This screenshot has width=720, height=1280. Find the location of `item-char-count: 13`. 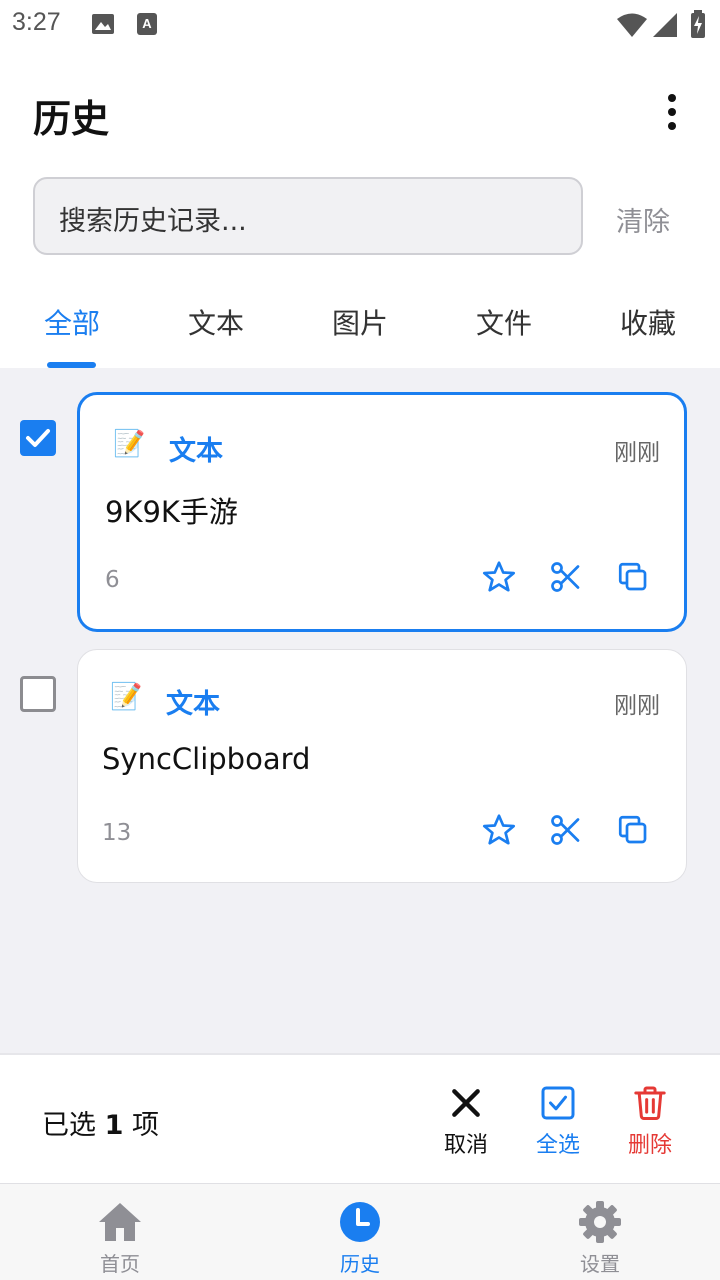

item-char-count: 13 is located at coordinates (117, 833).